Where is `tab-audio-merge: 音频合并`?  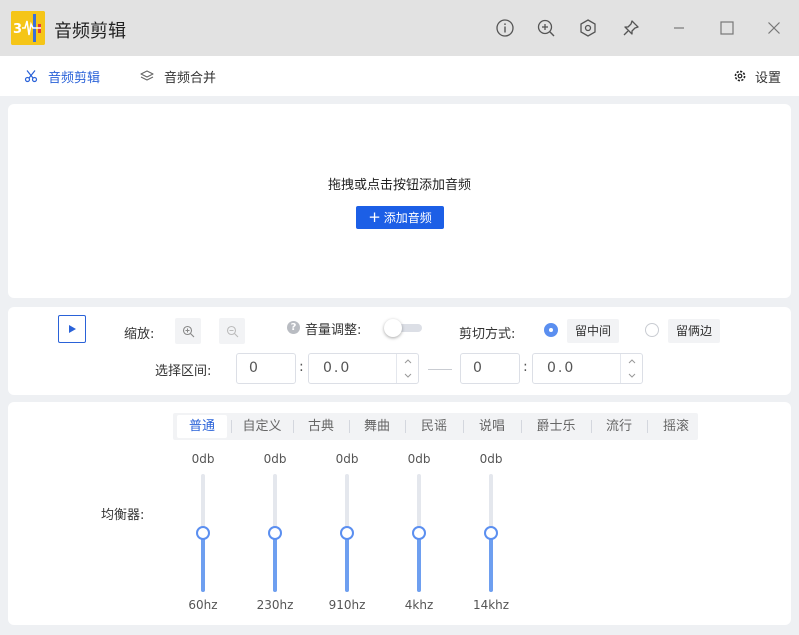 tab-audio-merge: 音频合并 is located at coordinates (178, 76).